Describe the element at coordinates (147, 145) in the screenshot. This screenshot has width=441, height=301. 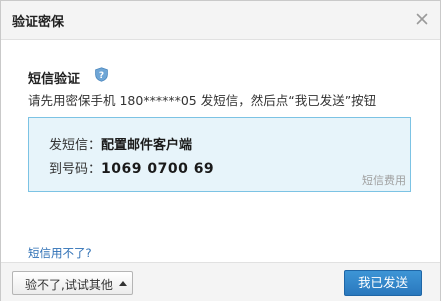
I see `sms-content-value: 配置邮件客户端` at that location.